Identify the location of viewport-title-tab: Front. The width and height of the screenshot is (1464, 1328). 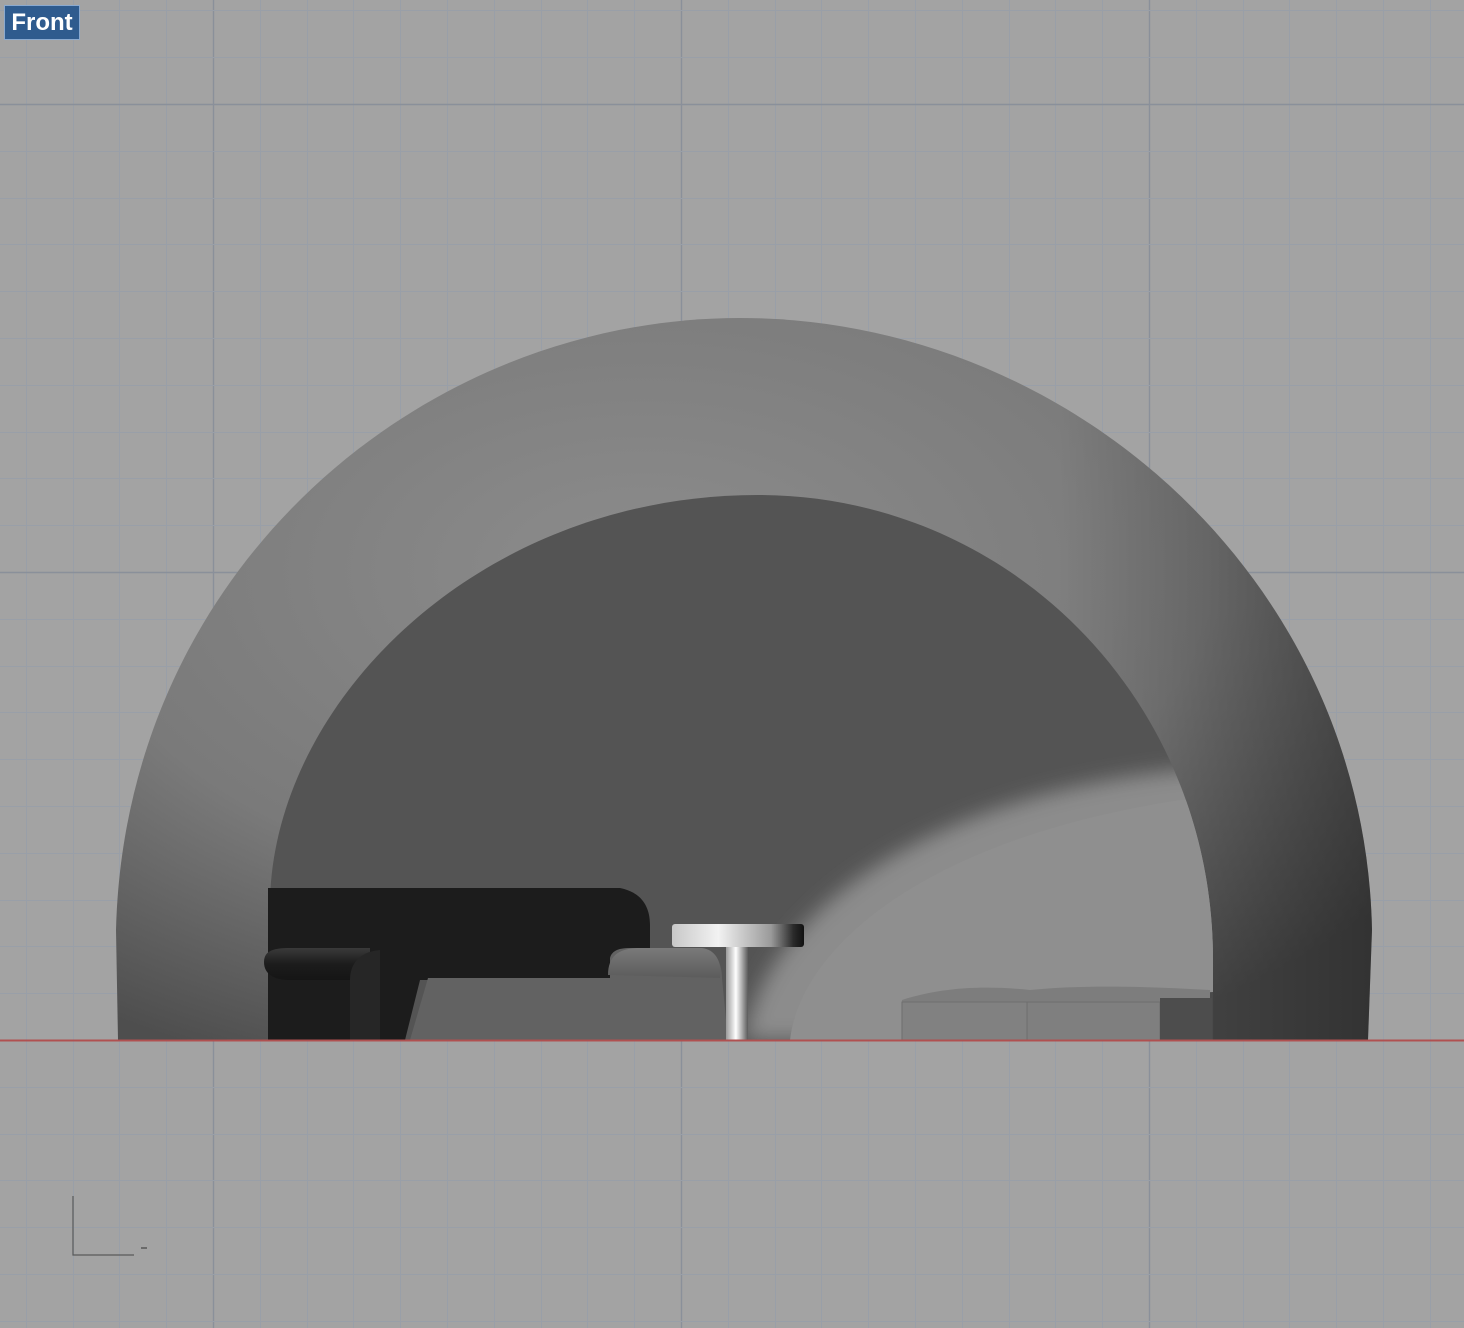
(42, 22).